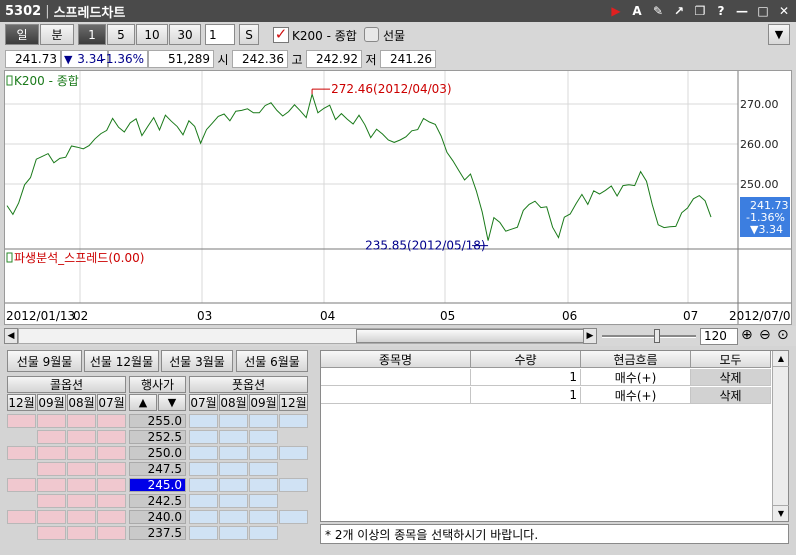 This screenshot has height=555, width=796. What do you see at coordinates (152, 34) in the screenshot?
I see `interval-10-button: 10` at bounding box center [152, 34].